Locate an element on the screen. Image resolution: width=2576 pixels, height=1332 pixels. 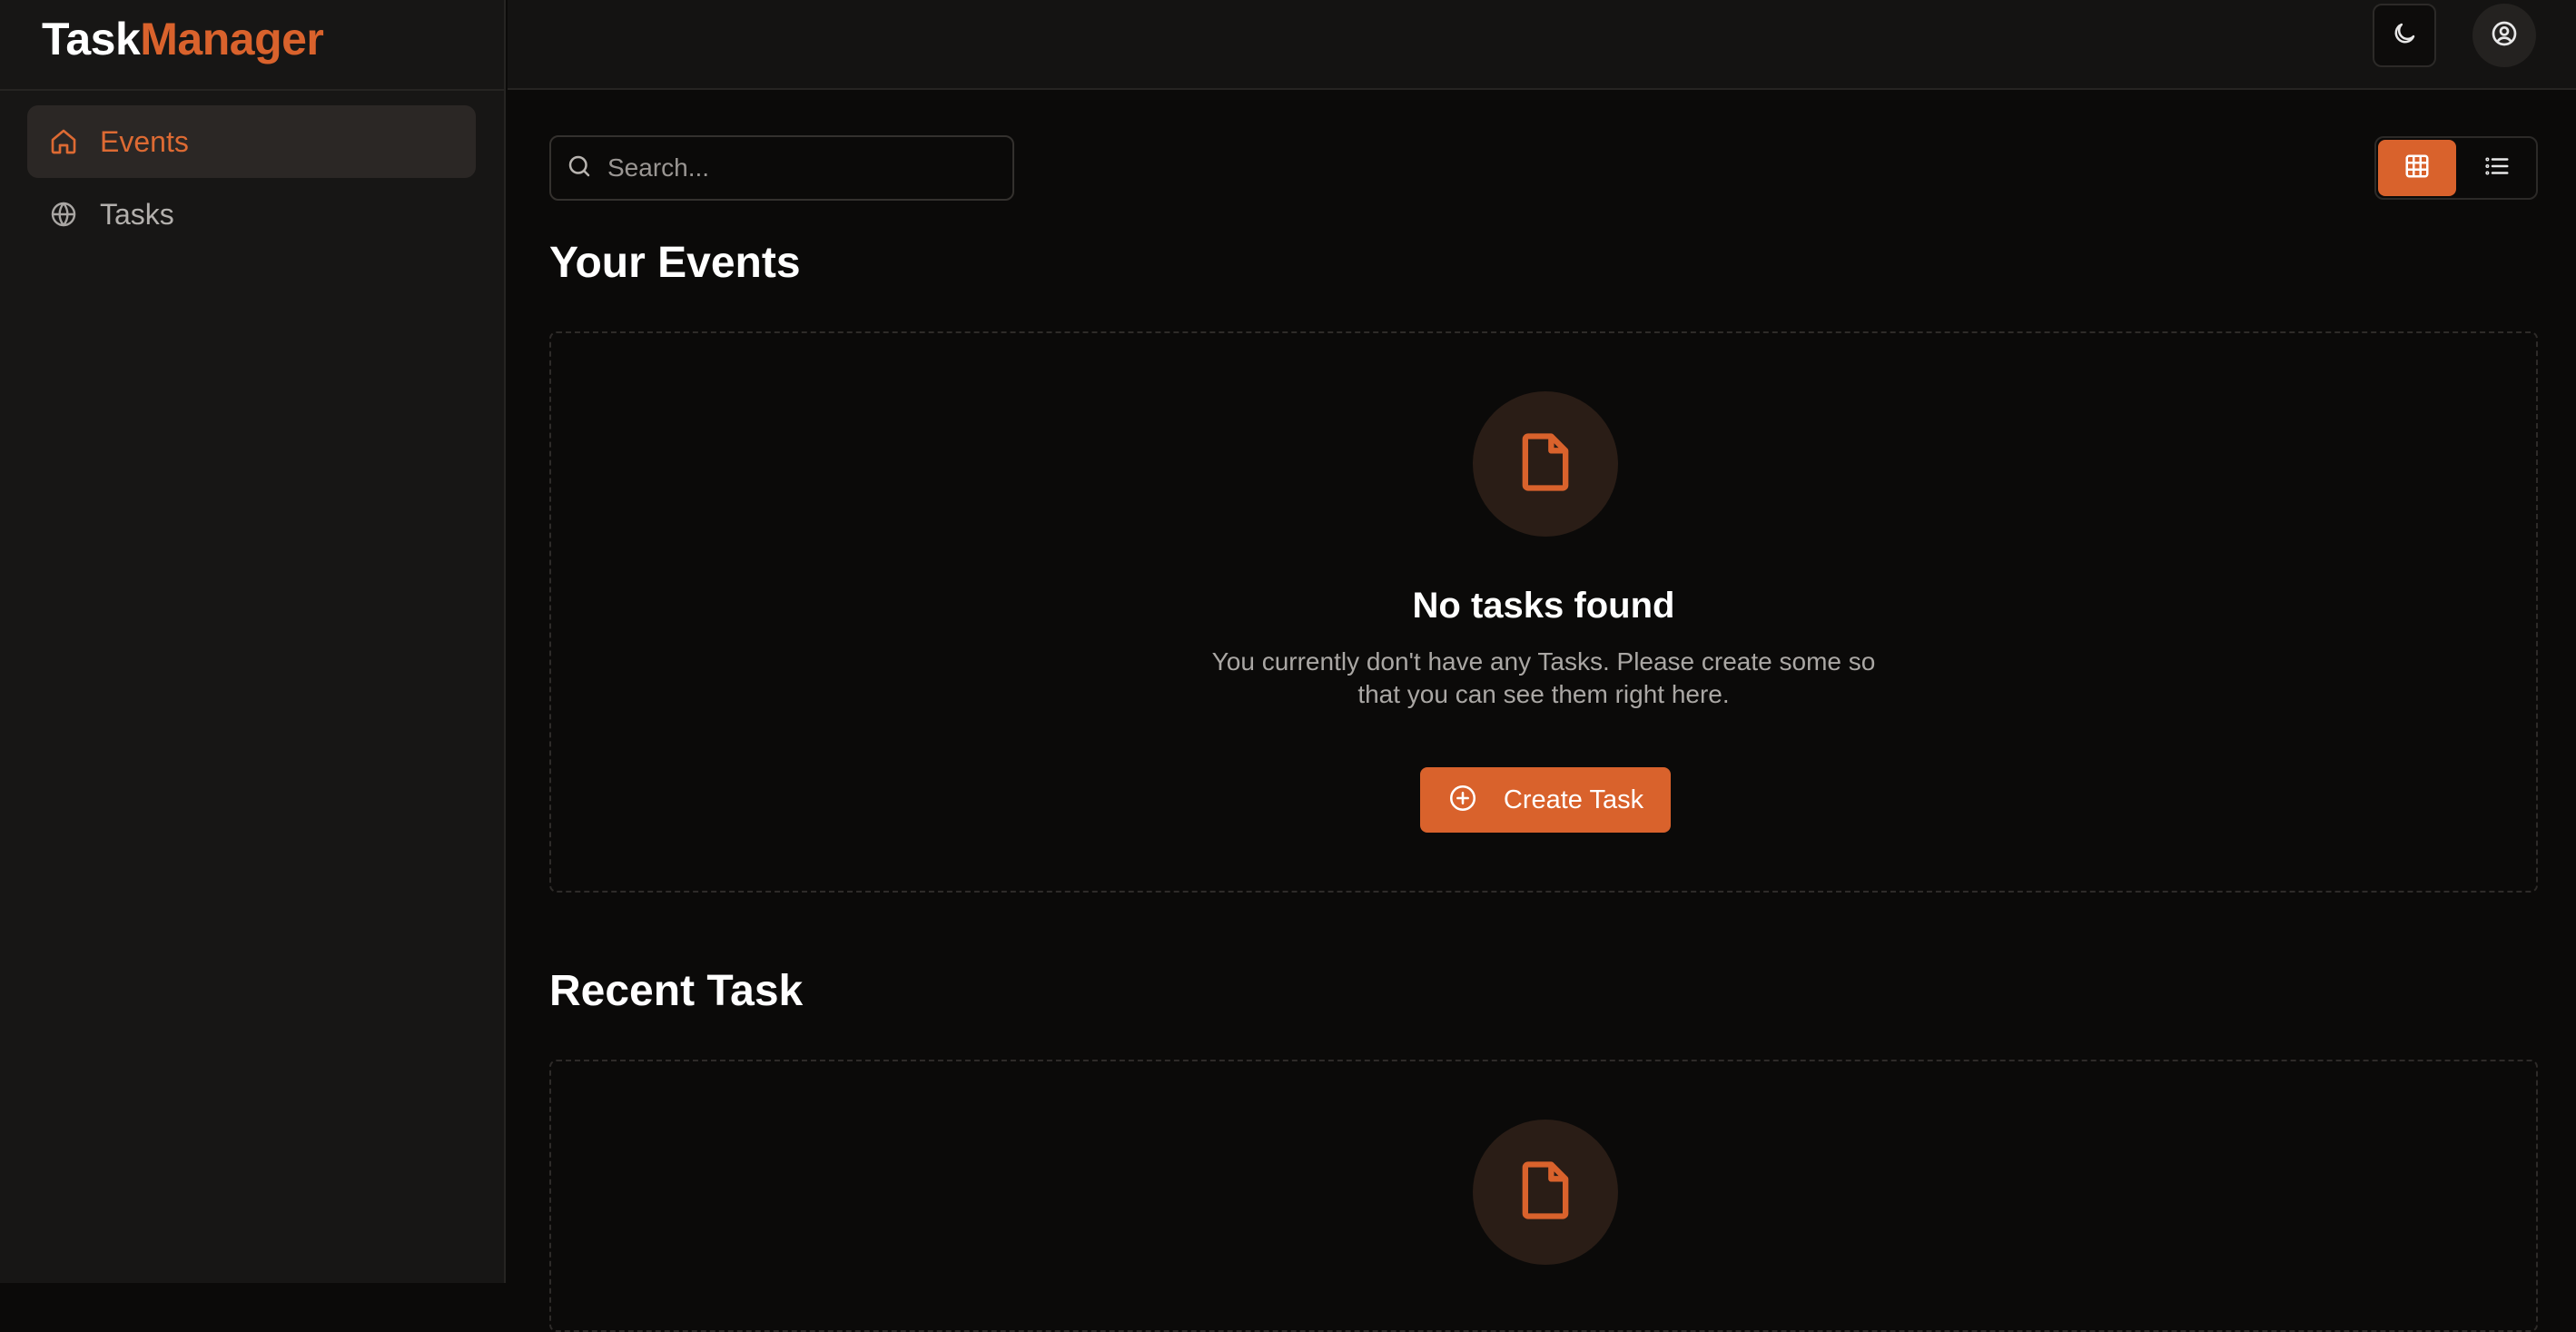
sidebar-item-label: Tasks is located at coordinates (137, 214).